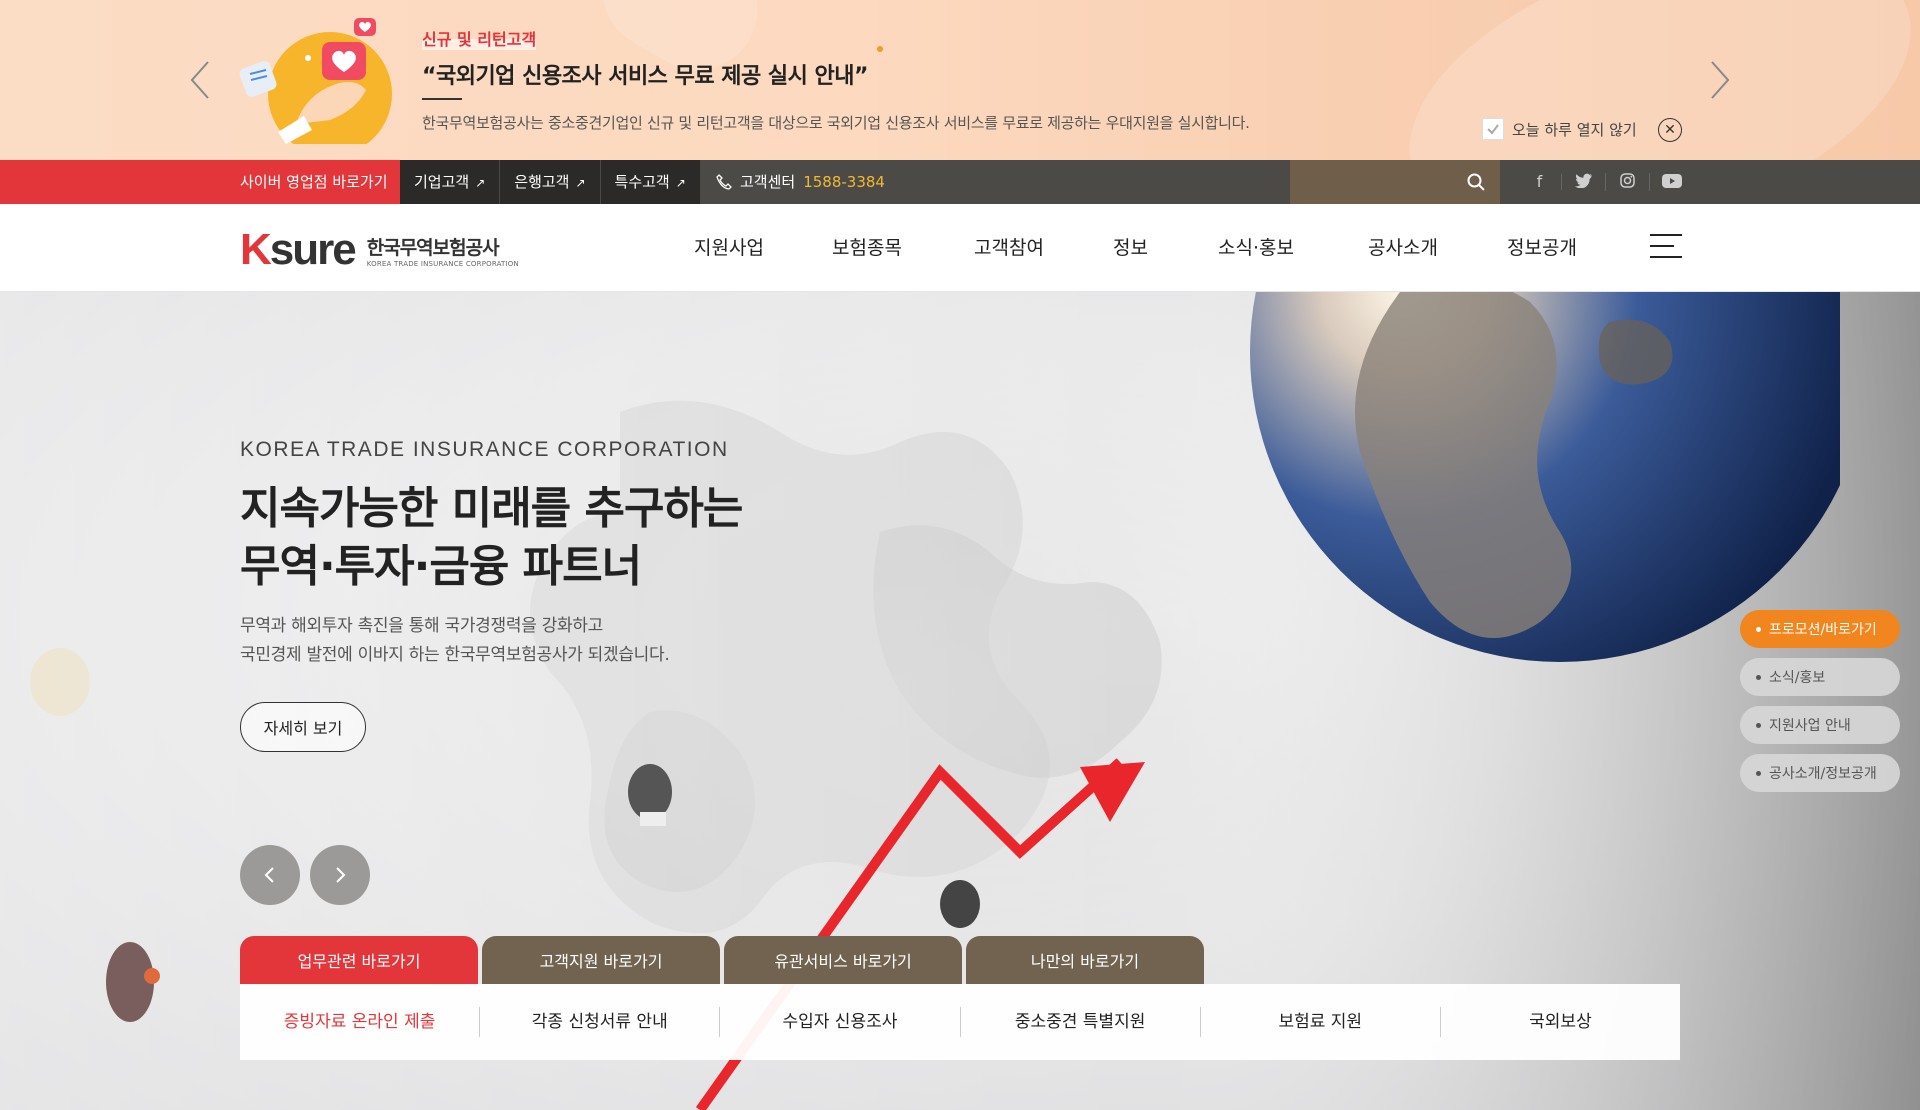 The image size is (1920, 1110). What do you see at coordinates (880, 49) in the screenshot?
I see `decor-dot` at bounding box center [880, 49].